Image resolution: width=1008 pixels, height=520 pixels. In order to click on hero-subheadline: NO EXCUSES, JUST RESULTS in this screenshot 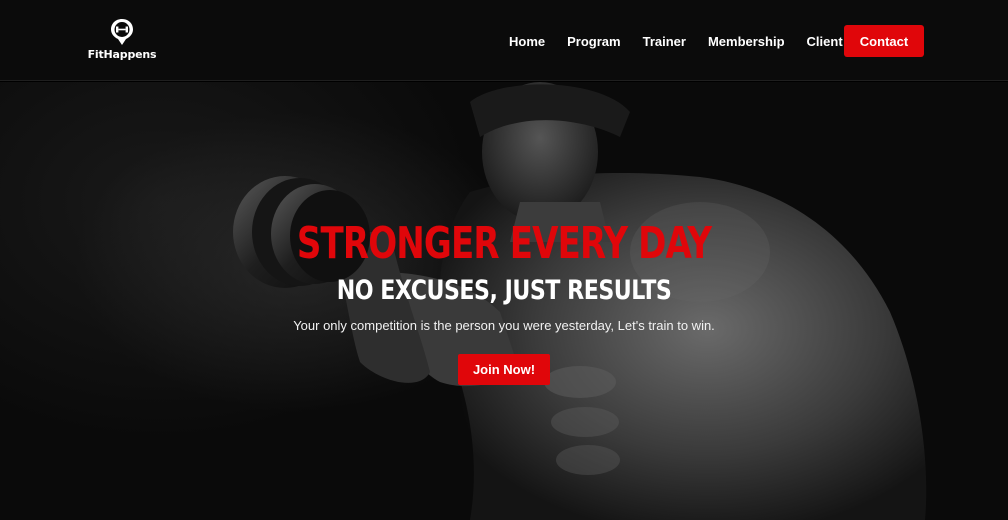, I will do `click(504, 290)`.